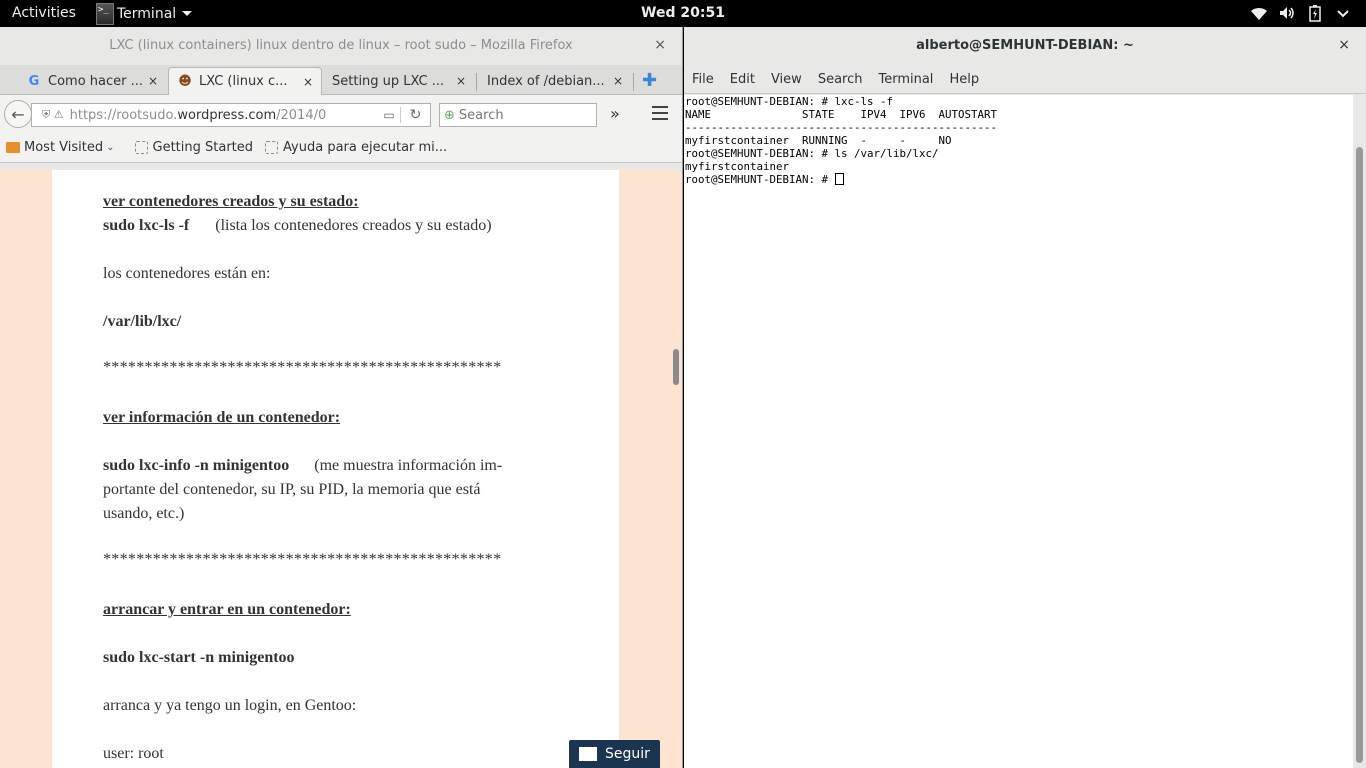 This screenshot has height=768, width=1366. I want to click on bookmark-label: Getting Started, so click(203, 147).